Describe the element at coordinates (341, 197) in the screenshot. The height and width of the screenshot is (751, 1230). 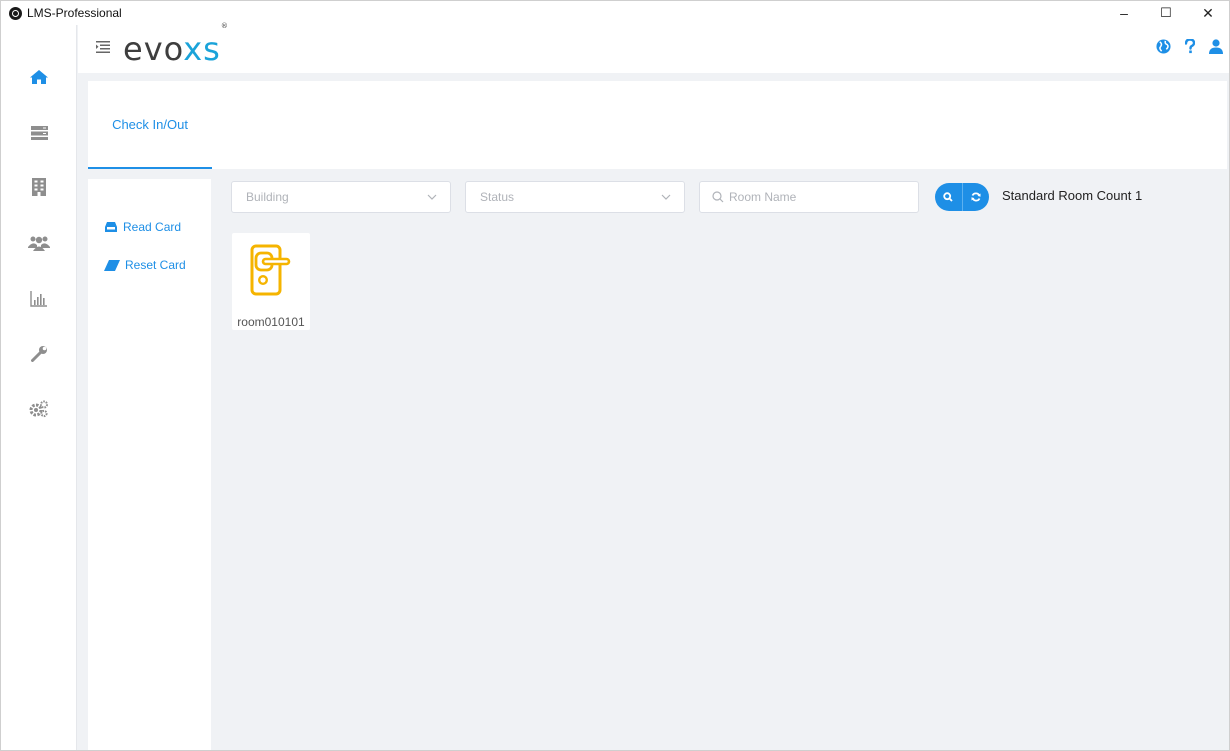
I see `building-select: Building` at that location.